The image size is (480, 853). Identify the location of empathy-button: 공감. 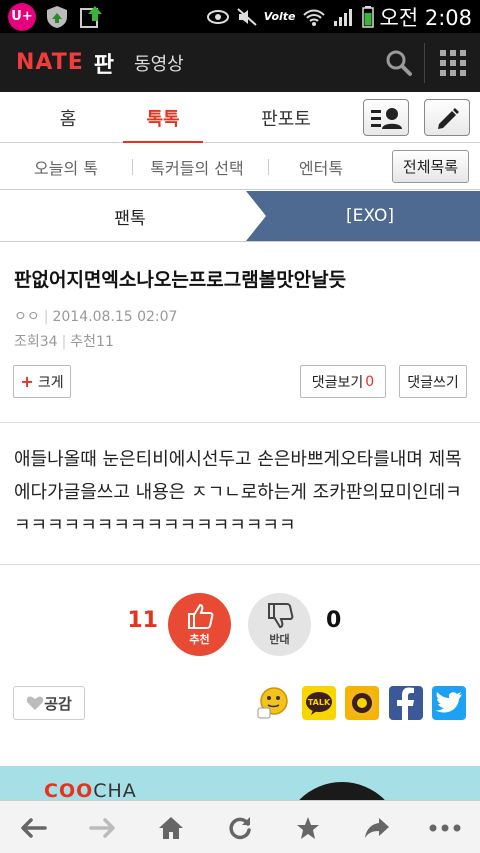
(49, 703).